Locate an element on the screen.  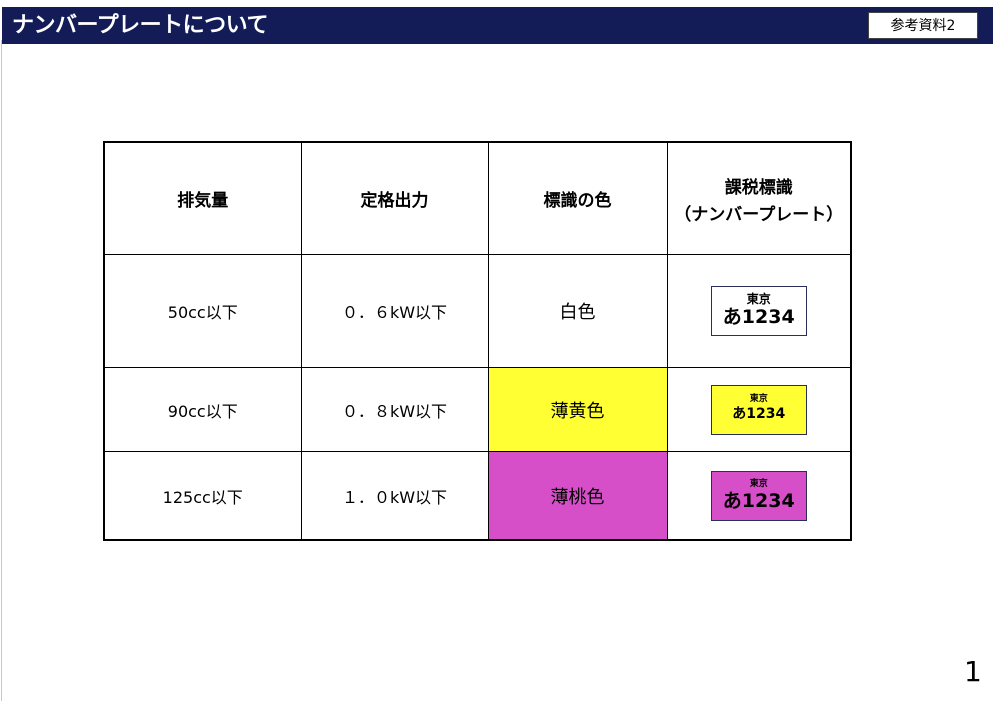
header-tax-plate-line2: （ナンバープレート） is located at coordinates (759, 214).